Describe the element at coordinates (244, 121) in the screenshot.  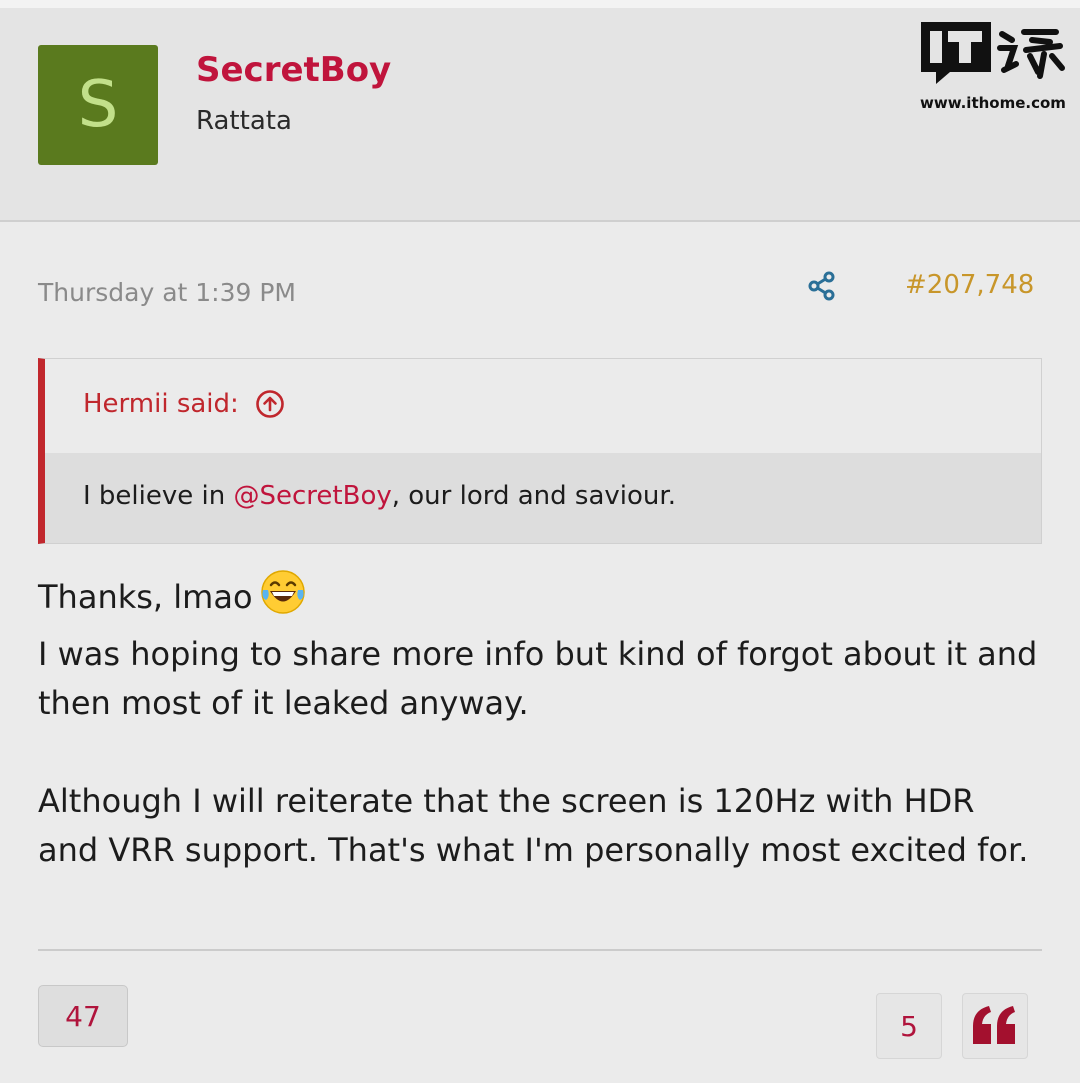
I see `author-title: Rattata` at that location.